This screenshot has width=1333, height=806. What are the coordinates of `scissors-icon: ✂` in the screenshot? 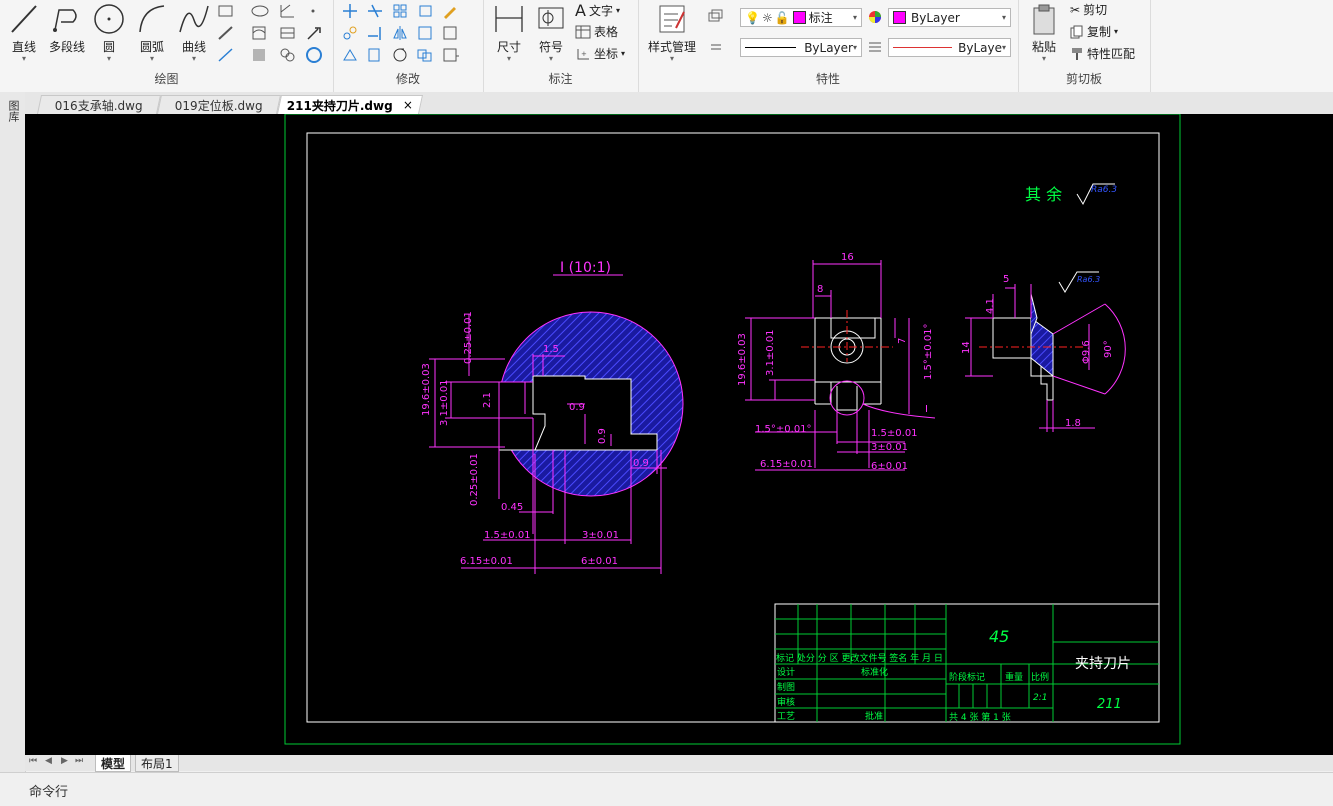 It's located at (1075, 9).